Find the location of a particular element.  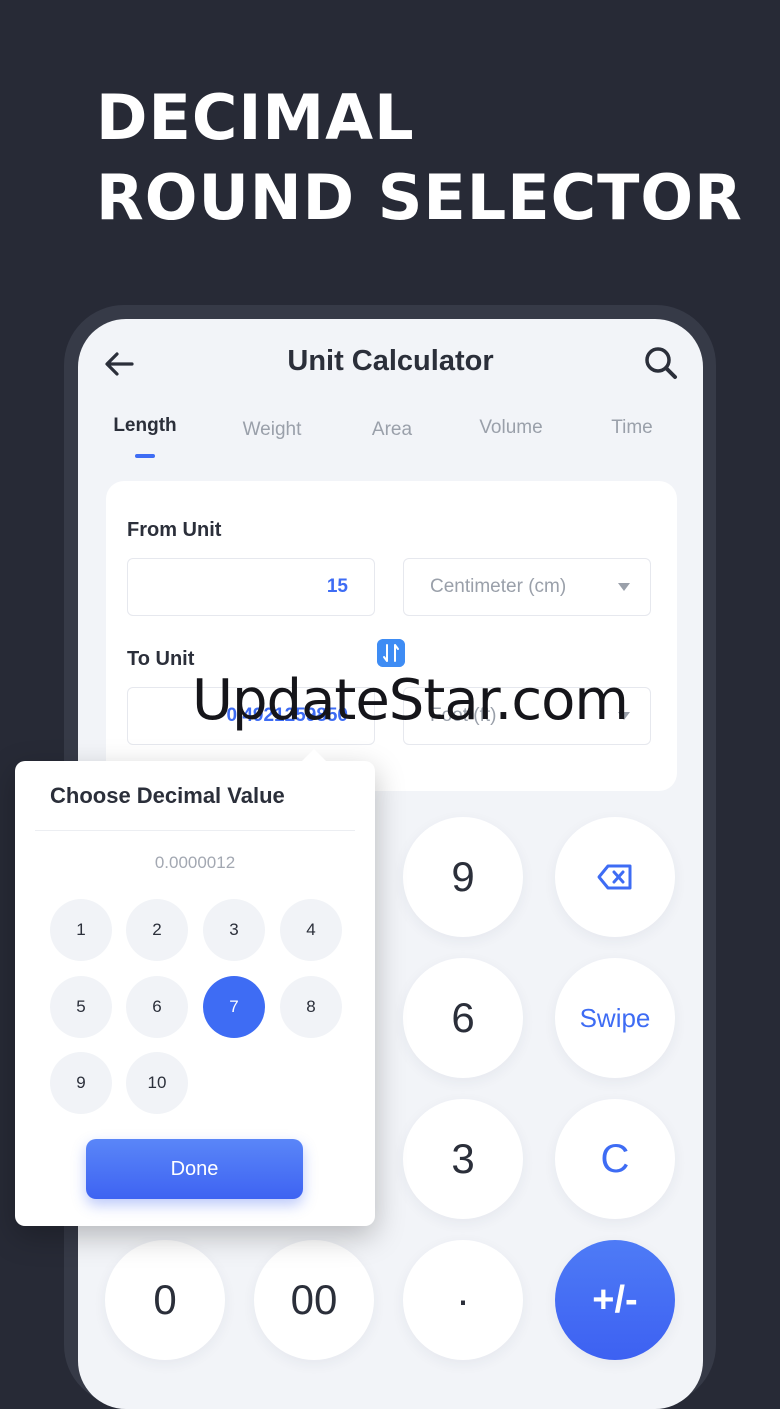

app-header: Unit Calculator is located at coordinates (390, 364).